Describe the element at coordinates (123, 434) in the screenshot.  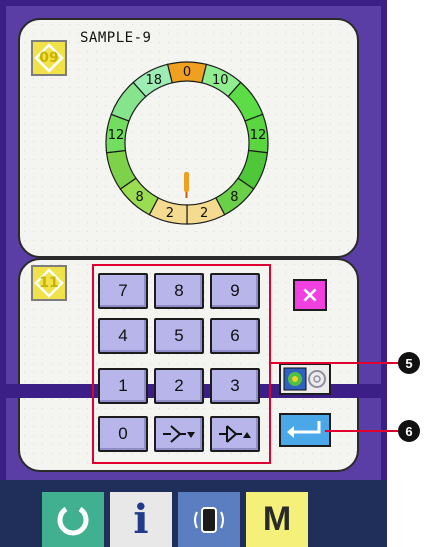
I see `key-0: 0` at that location.